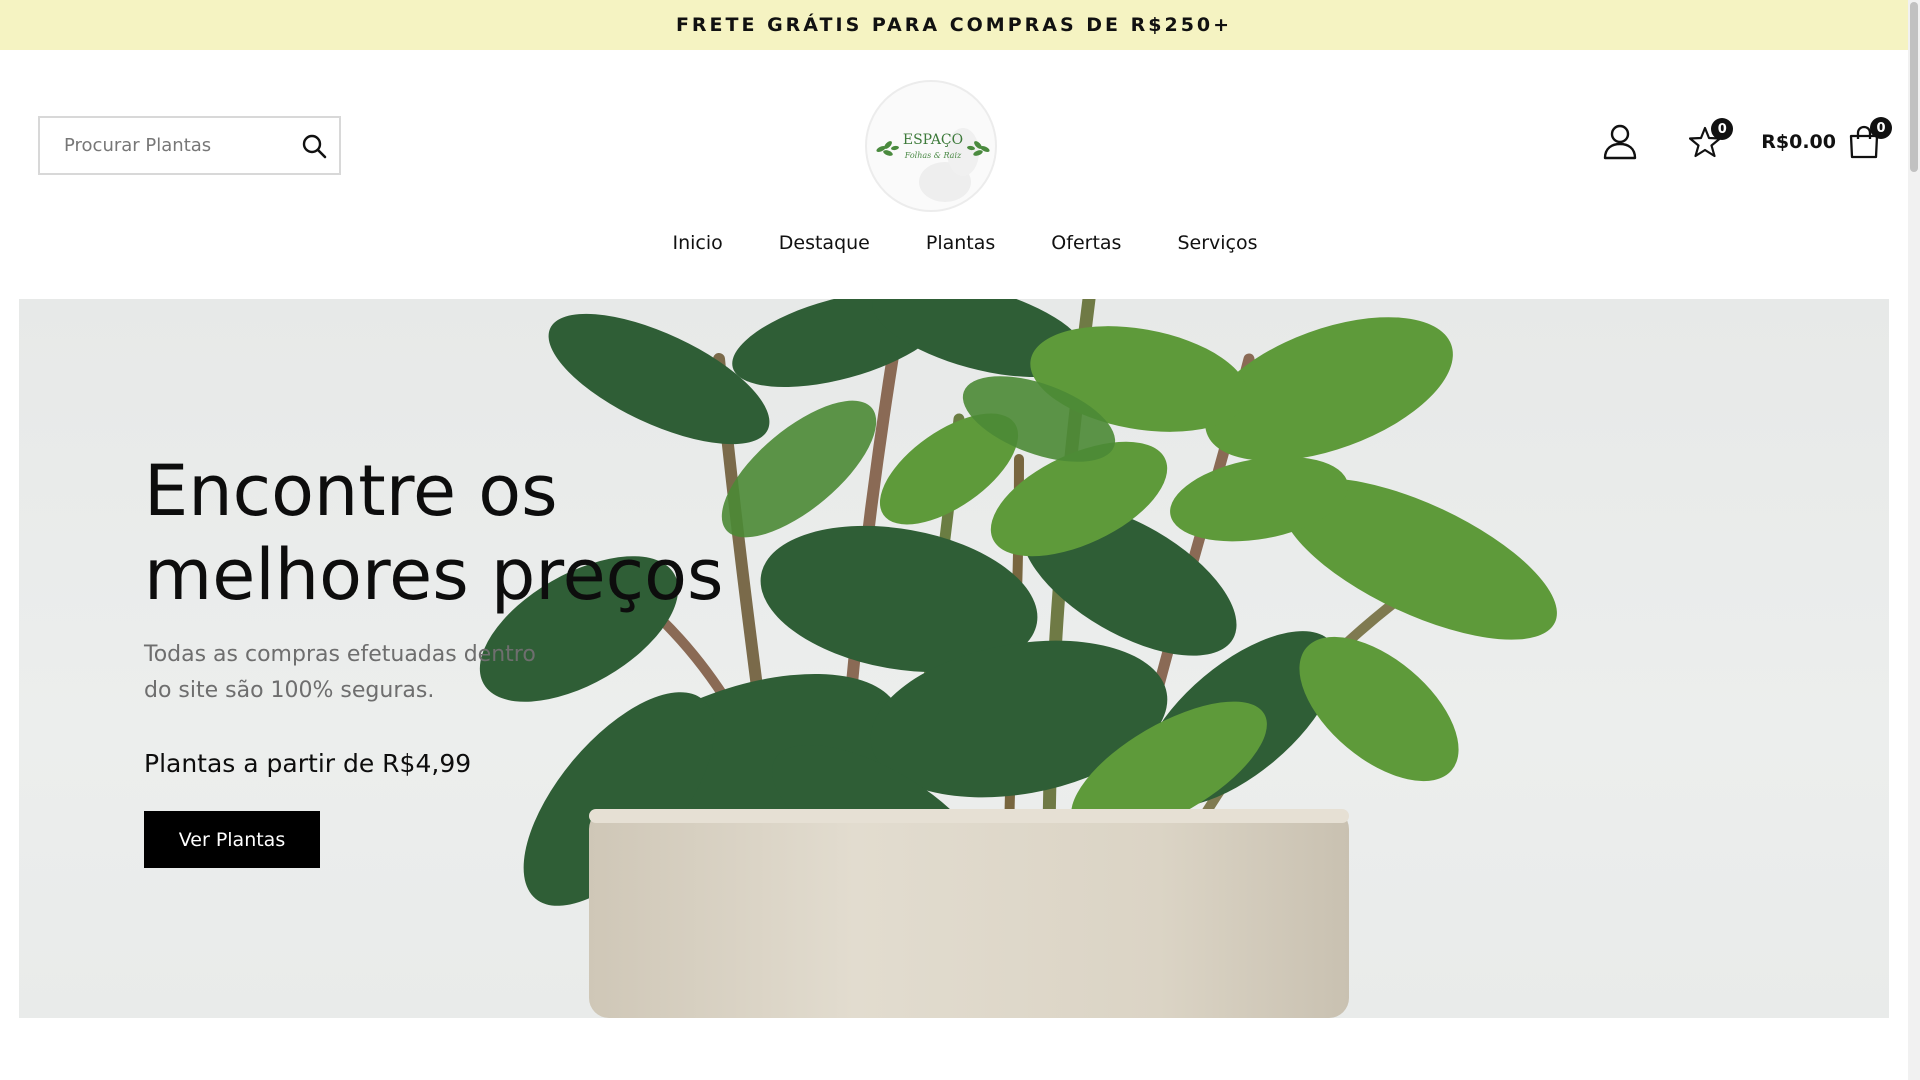 The width and height of the screenshot is (1920, 1080). I want to click on nav-item-servicos: Serviços, so click(1217, 243).